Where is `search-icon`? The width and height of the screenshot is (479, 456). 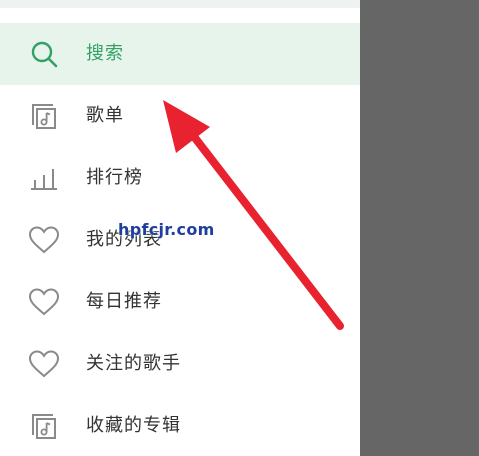 search-icon is located at coordinates (44, 54).